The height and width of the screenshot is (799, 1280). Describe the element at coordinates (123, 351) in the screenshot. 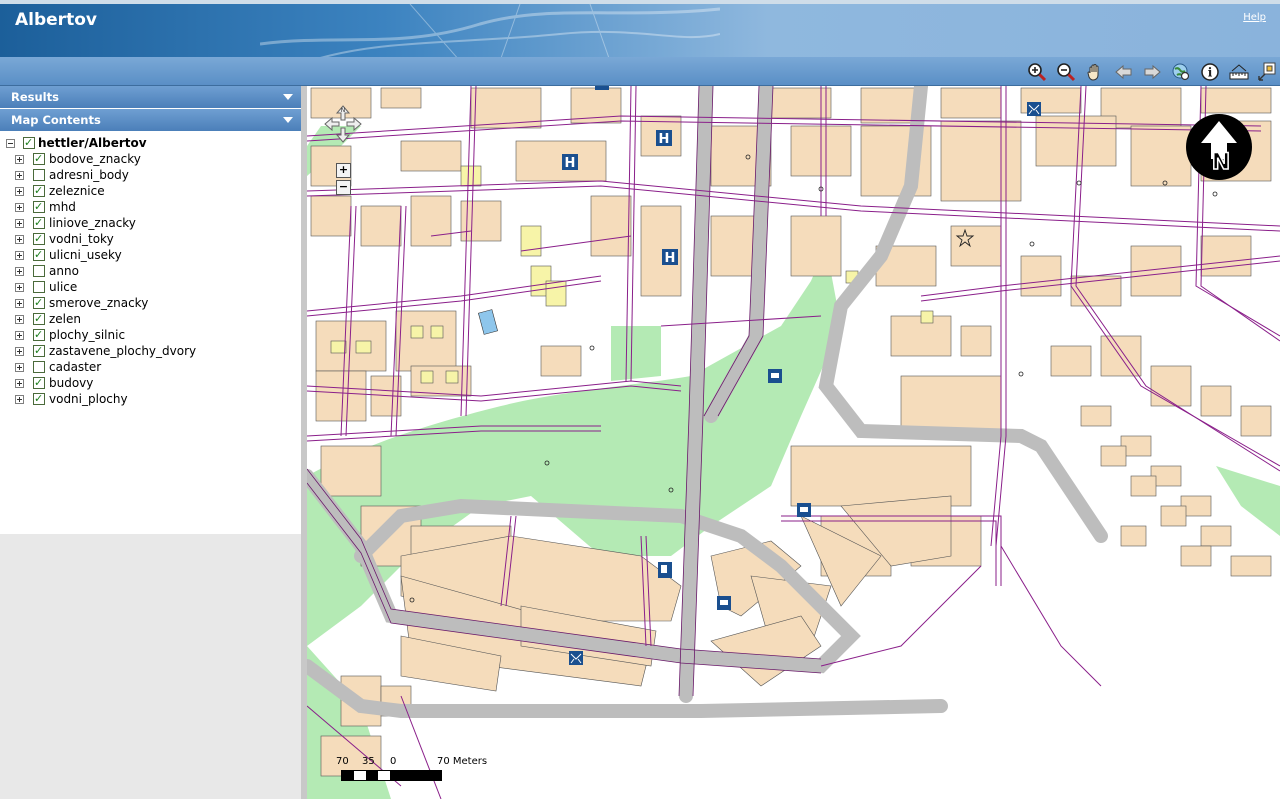

I see `layer-label: zastavene_plochy_dvory` at that location.